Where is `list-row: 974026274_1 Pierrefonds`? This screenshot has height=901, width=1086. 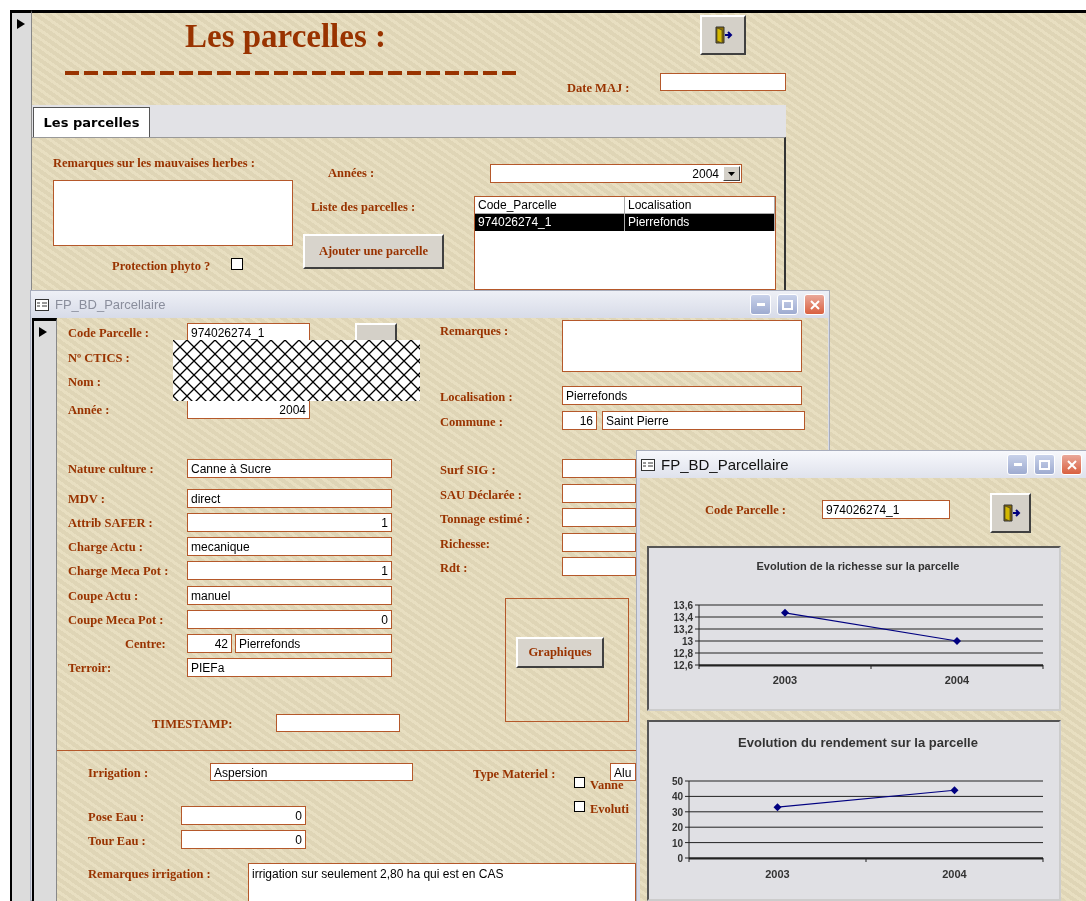 list-row: 974026274_1 Pierrefonds is located at coordinates (625, 222).